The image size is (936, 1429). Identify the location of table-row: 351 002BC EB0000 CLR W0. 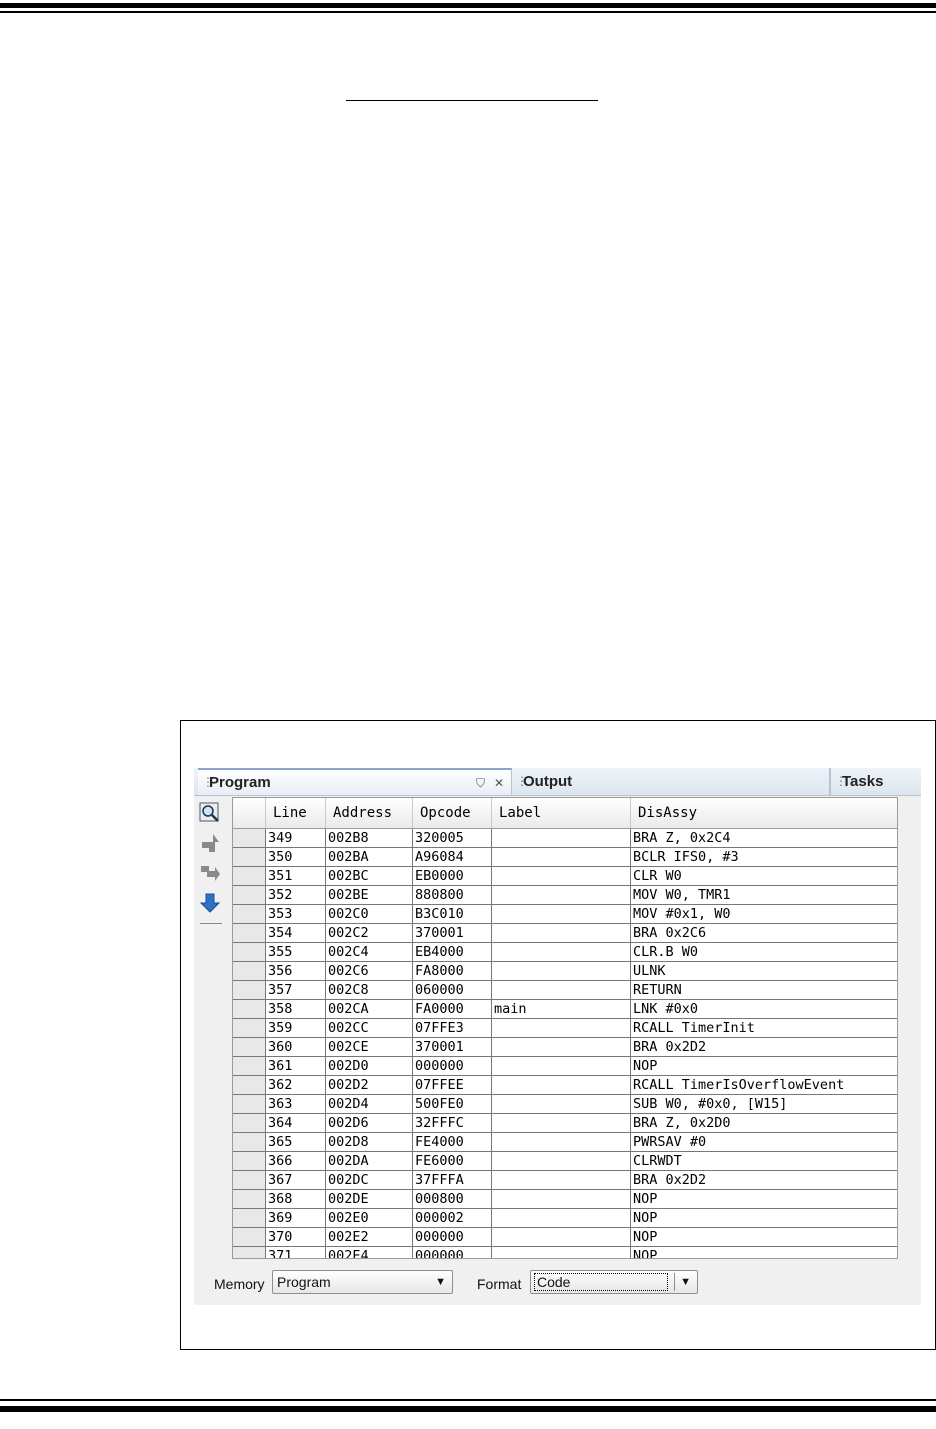
(565, 876).